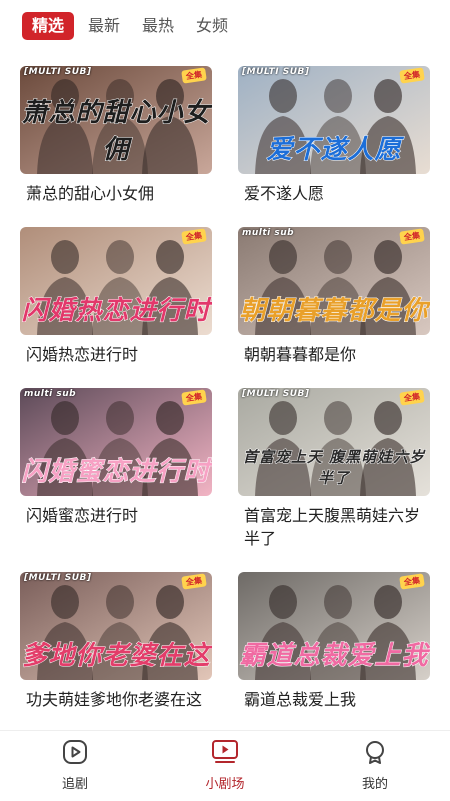 The width and height of the screenshot is (450, 801). What do you see at coordinates (116, 472) in the screenshot?
I see `poster-title-art: 闪婚蜜恋进行时` at bounding box center [116, 472].